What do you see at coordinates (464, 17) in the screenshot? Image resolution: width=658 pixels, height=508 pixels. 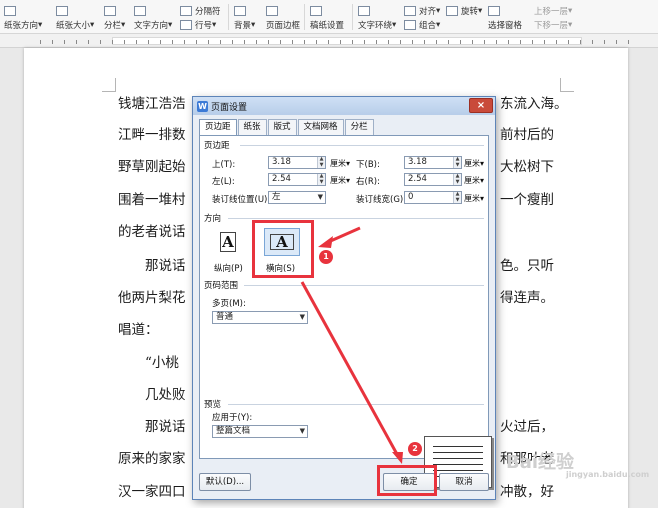 I see `rotate-button: 旋转 ▾` at bounding box center [464, 17].